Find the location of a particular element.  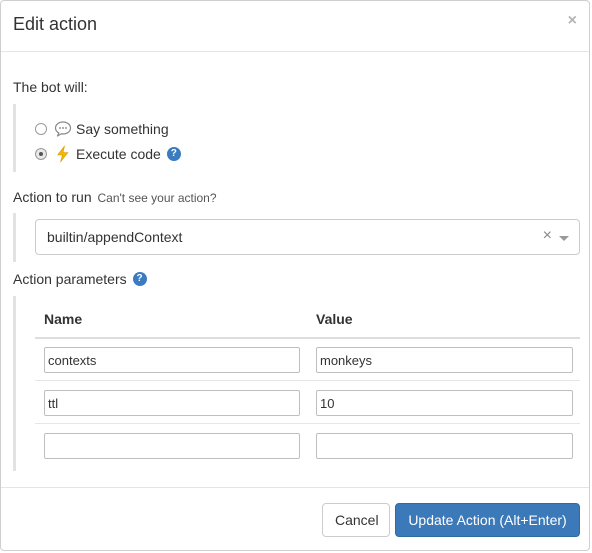

update-action-button: Update Action (Alt+Enter) is located at coordinates (487, 520).